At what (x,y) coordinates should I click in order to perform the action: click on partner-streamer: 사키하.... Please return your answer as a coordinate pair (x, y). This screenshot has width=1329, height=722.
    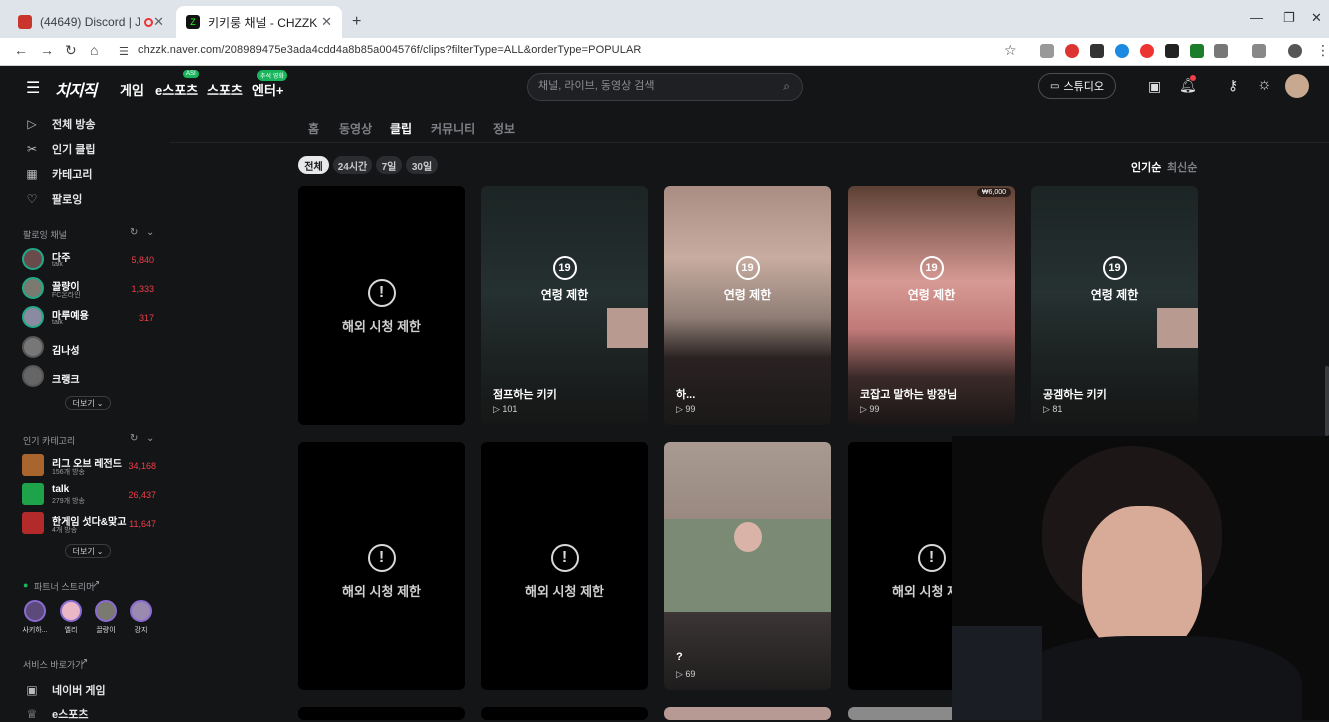
    Looking at the image, I should click on (35, 617).